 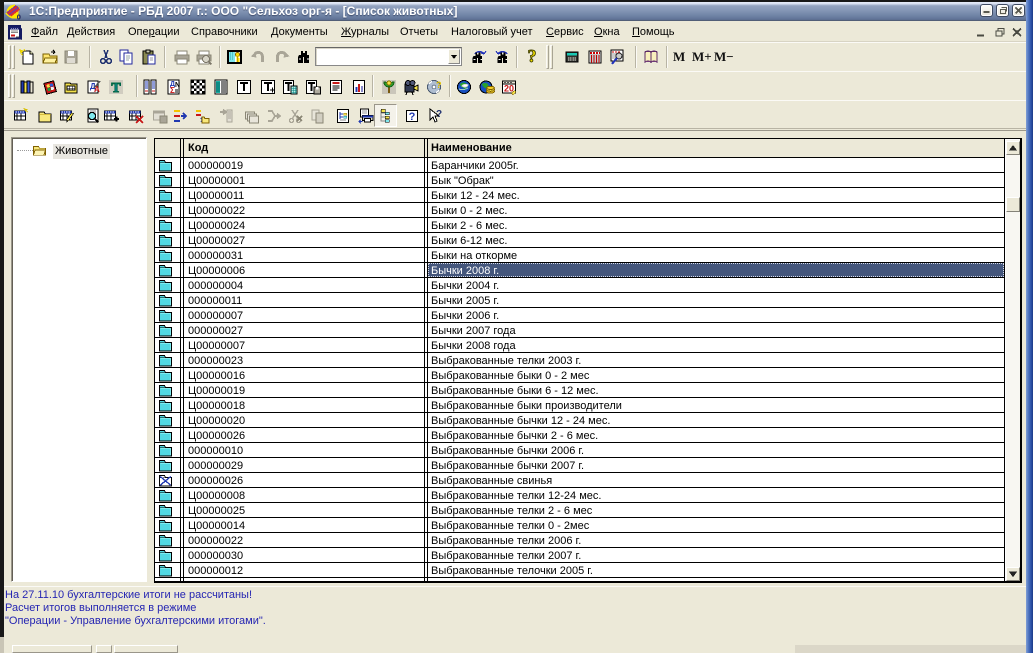 I want to click on svg-text: 07, so click(x=19, y=16).